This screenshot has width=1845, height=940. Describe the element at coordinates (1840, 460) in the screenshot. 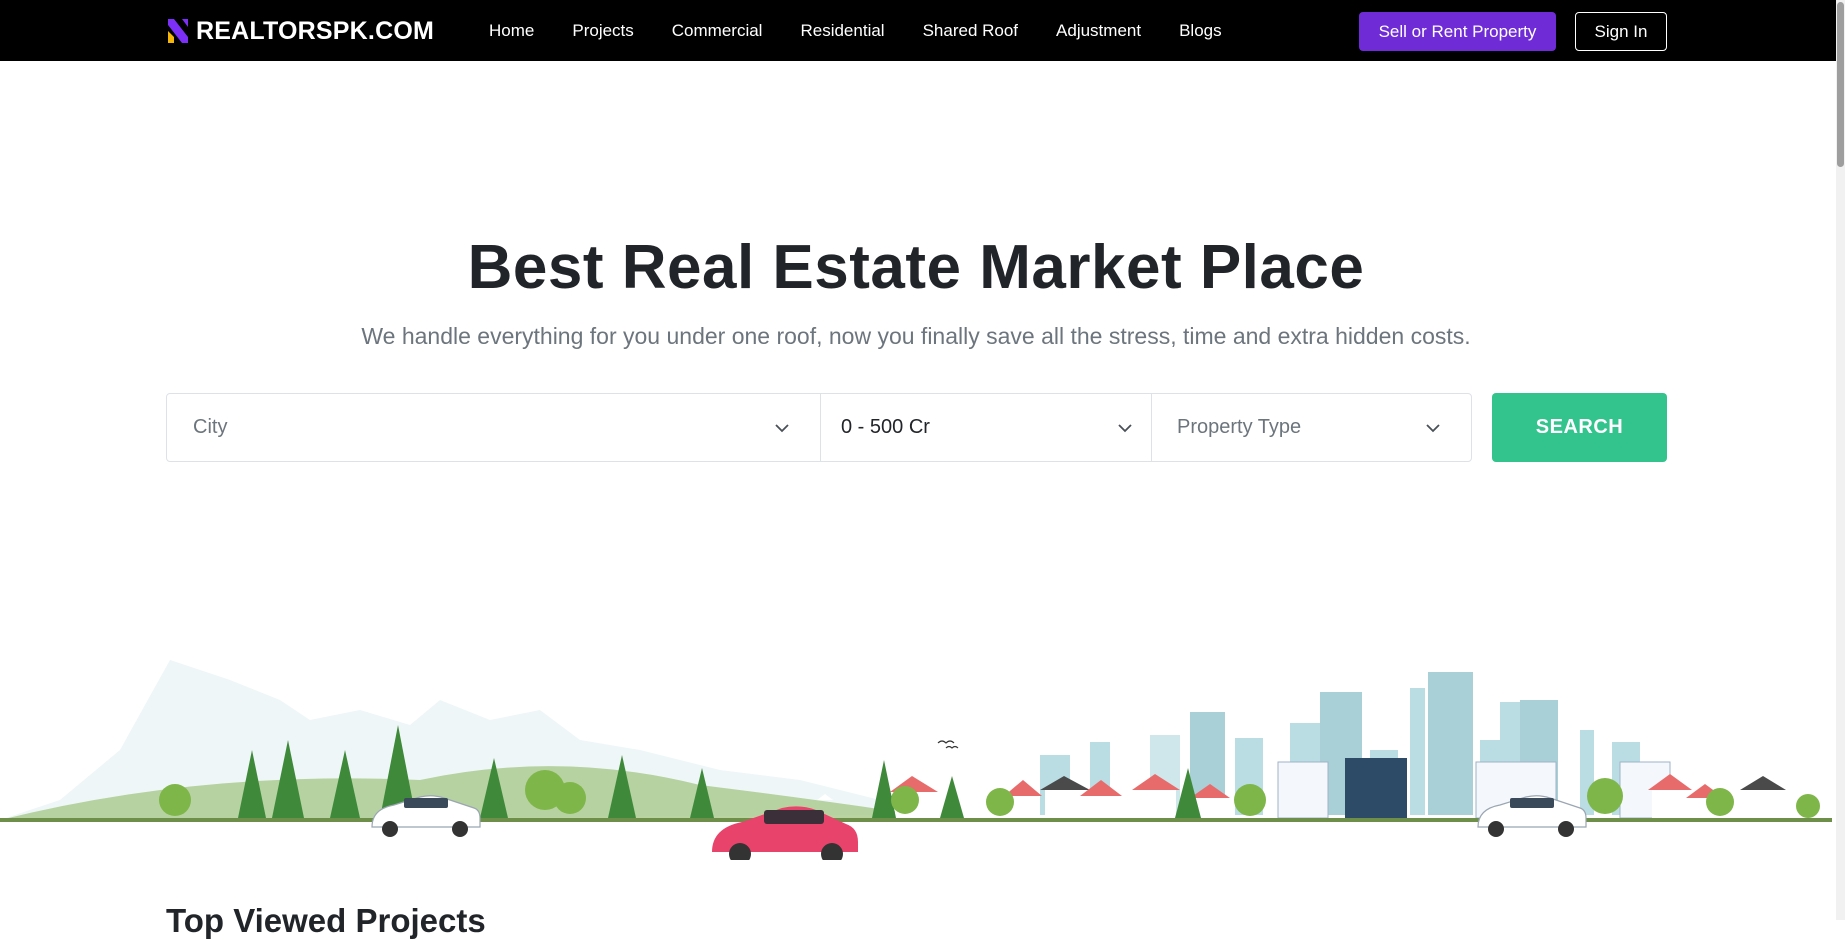

I see `page-scrollbar` at that location.